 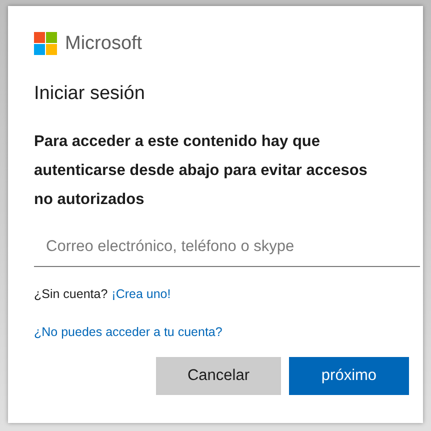 I want to click on no-account-text: ¿Sin cuenta?, so click(x=71, y=294).